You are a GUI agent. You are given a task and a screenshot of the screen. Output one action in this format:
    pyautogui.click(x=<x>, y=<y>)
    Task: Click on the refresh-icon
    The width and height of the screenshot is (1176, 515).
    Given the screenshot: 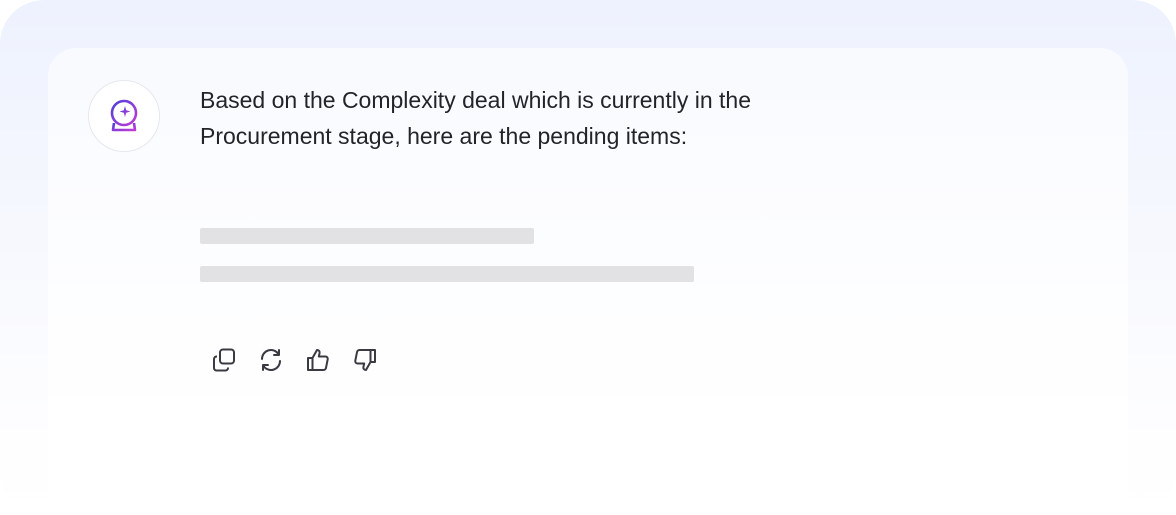 What is the action you would take?
    pyautogui.click(x=270, y=360)
    